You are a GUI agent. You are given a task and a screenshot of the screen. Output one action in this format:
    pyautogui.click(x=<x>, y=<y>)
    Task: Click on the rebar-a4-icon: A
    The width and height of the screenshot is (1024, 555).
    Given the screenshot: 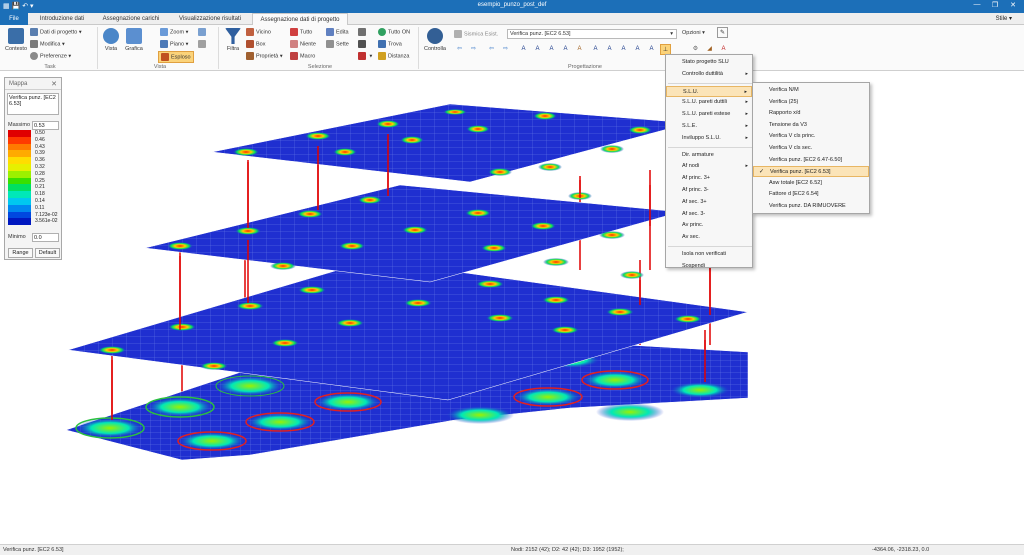 What is the action you would take?
    pyautogui.click(x=565, y=49)
    